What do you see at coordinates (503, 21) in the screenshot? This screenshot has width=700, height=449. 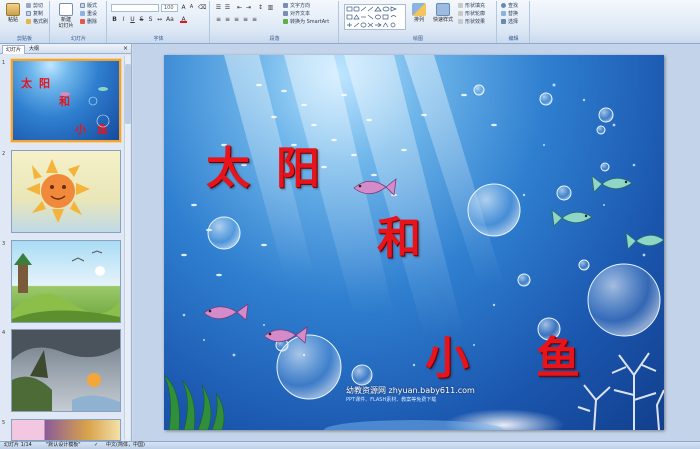 I see `select-icon` at bounding box center [503, 21].